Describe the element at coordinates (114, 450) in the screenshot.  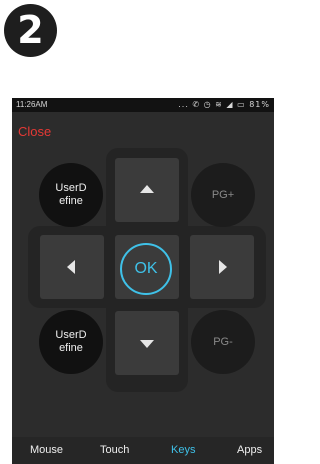
I see `tab-touch: Touch` at that location.